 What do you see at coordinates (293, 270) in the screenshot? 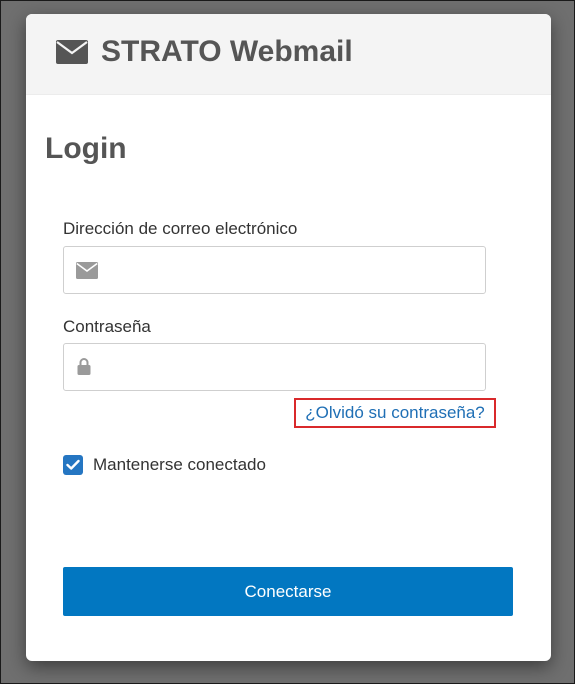
I see `email-field` at bounding box center [293, 270].